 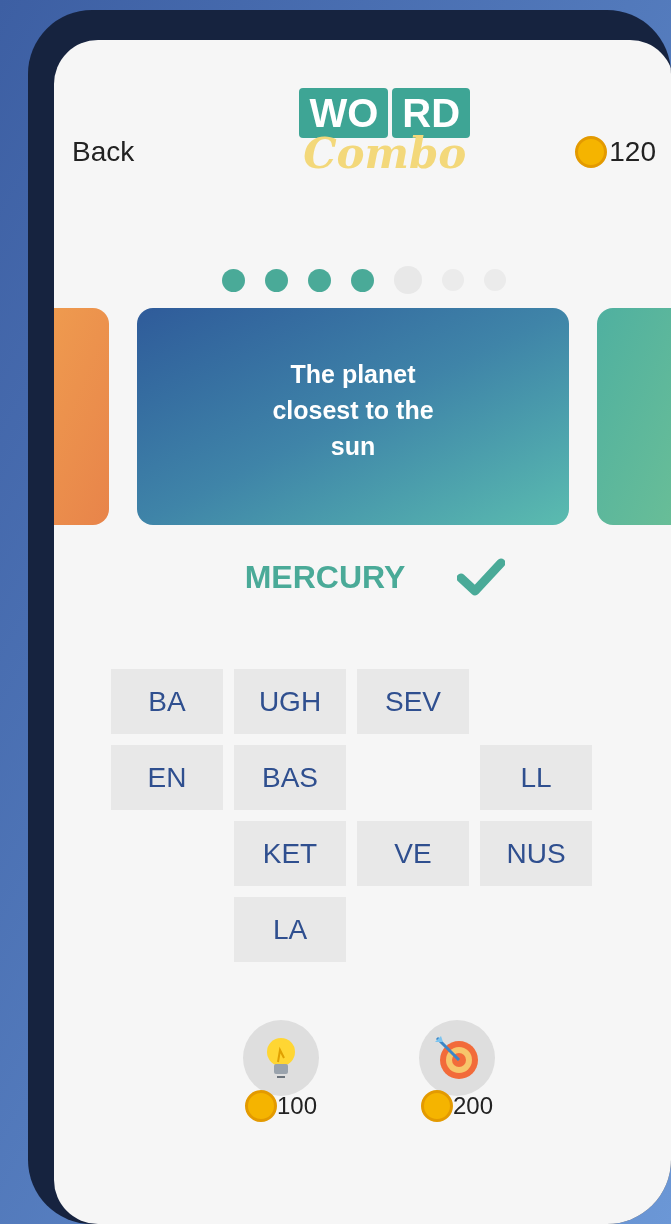 What do you see at coordinates (413, 853) in the screenshot?
I see `syllable-tile: VE` at bounding box center [413, 853].